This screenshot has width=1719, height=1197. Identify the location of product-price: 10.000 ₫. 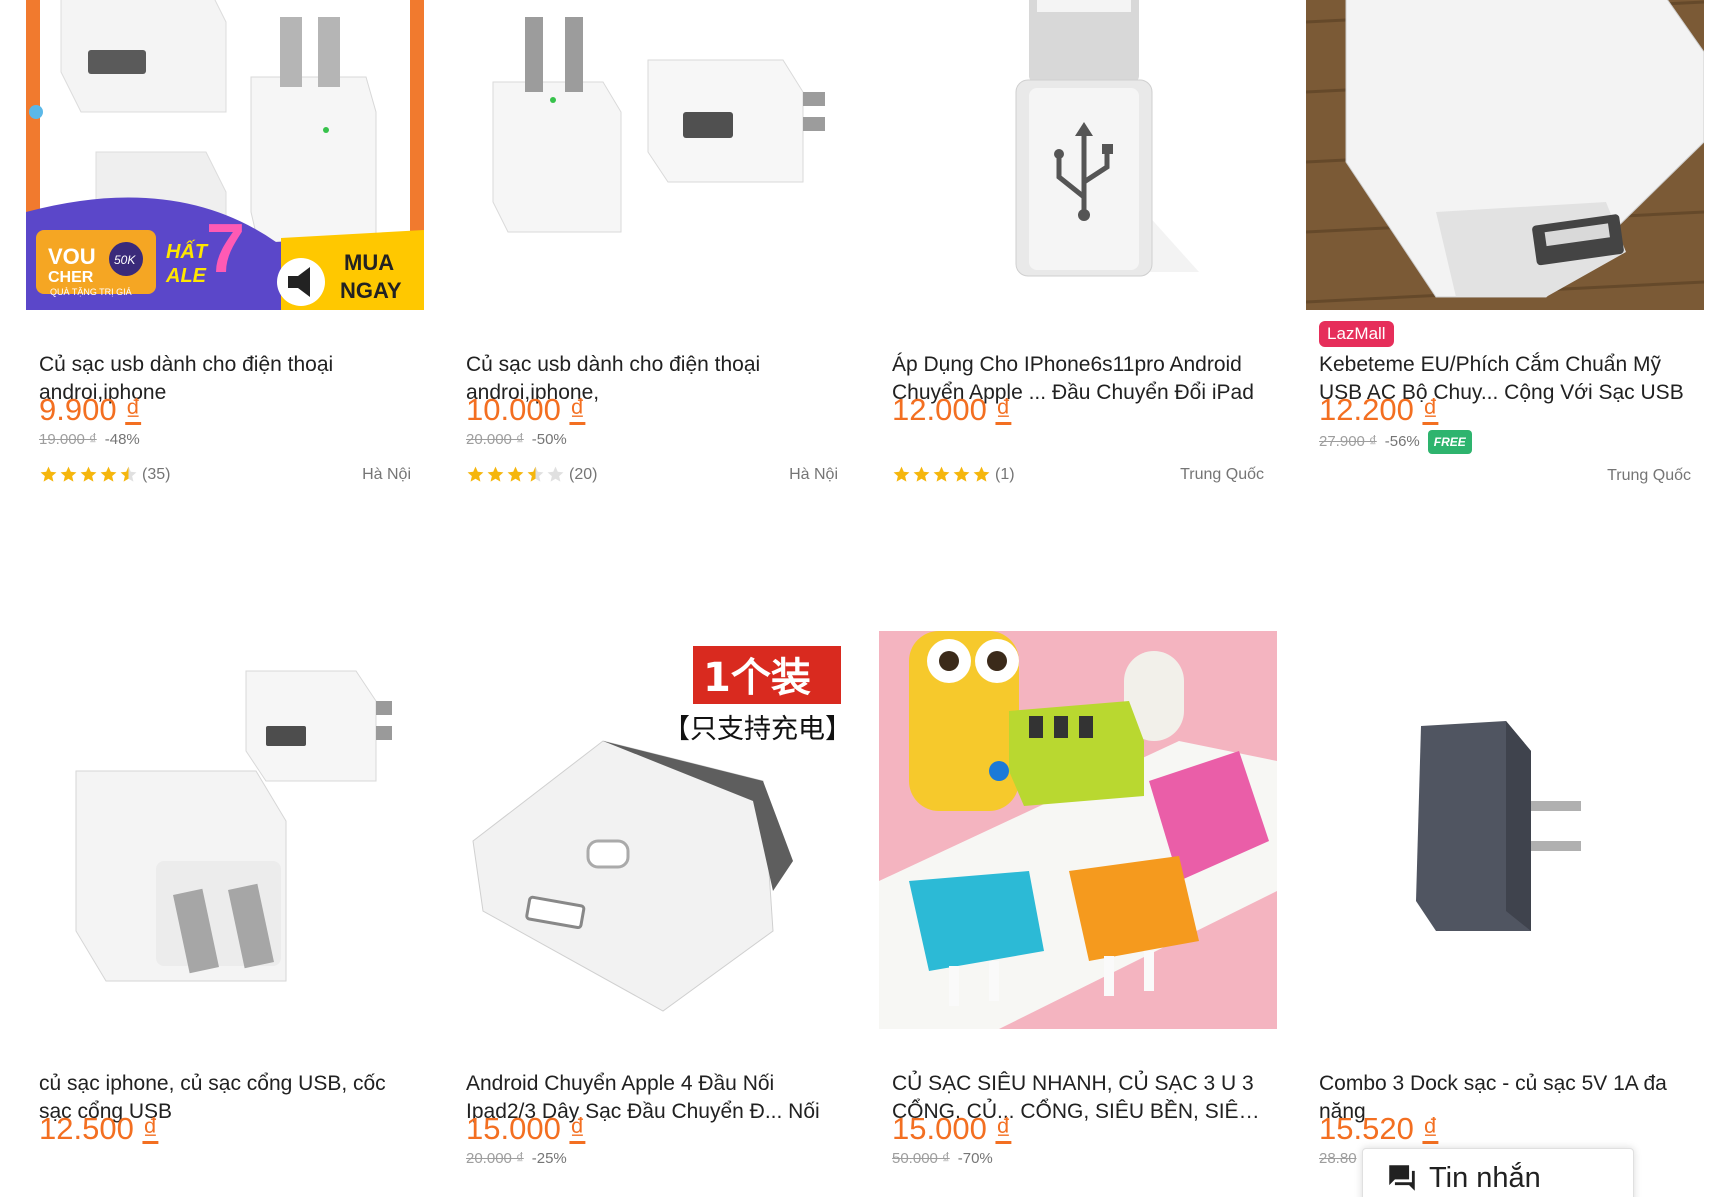
(526, 409).